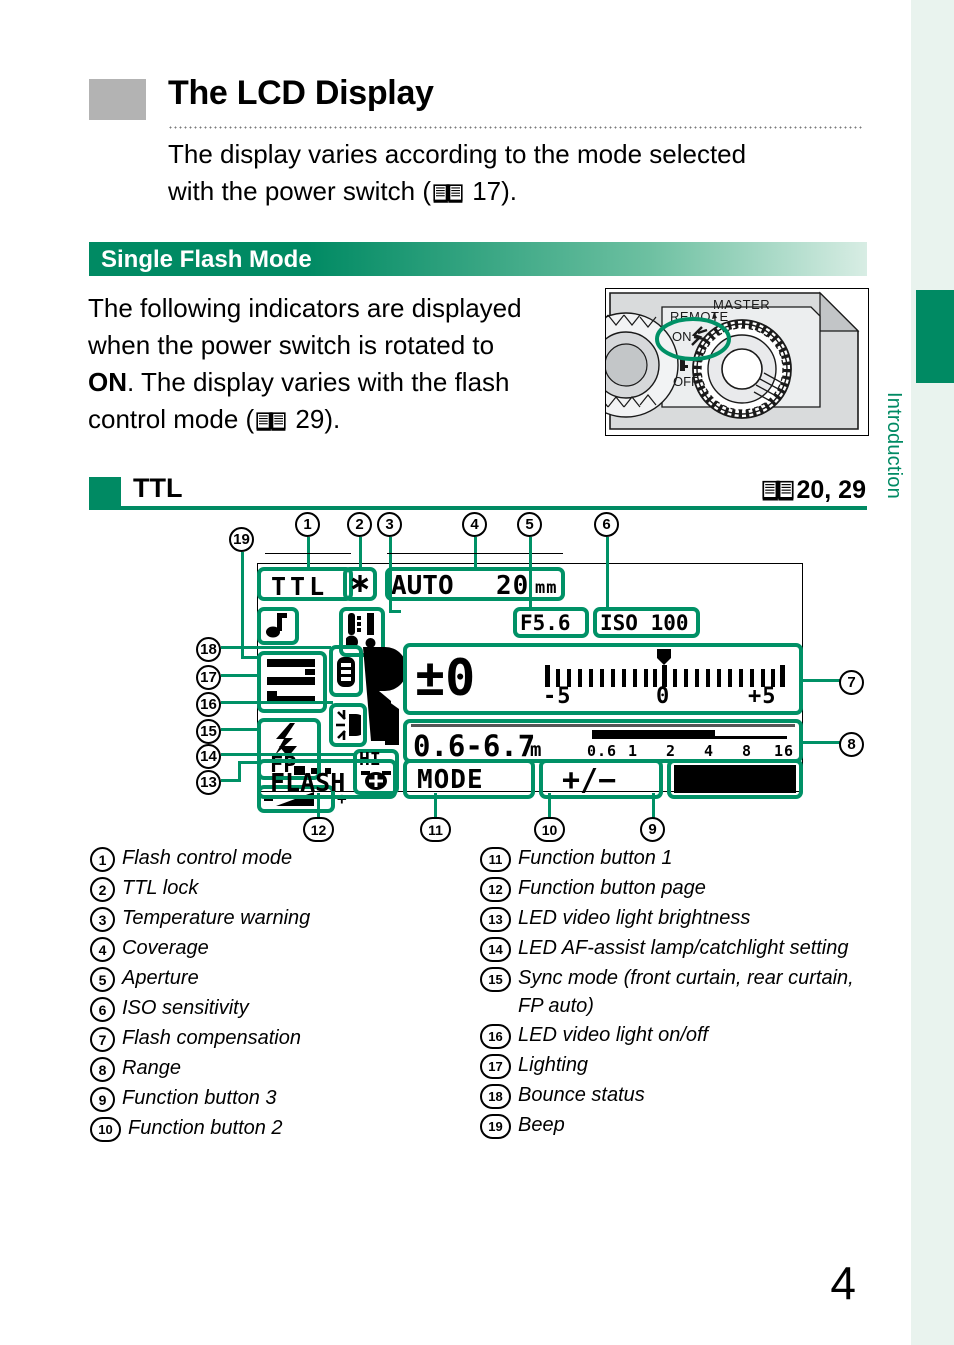 This screenshot has width=954, height=1345. I want to click on legend-item: 12 Function button page, so click(680, 889).